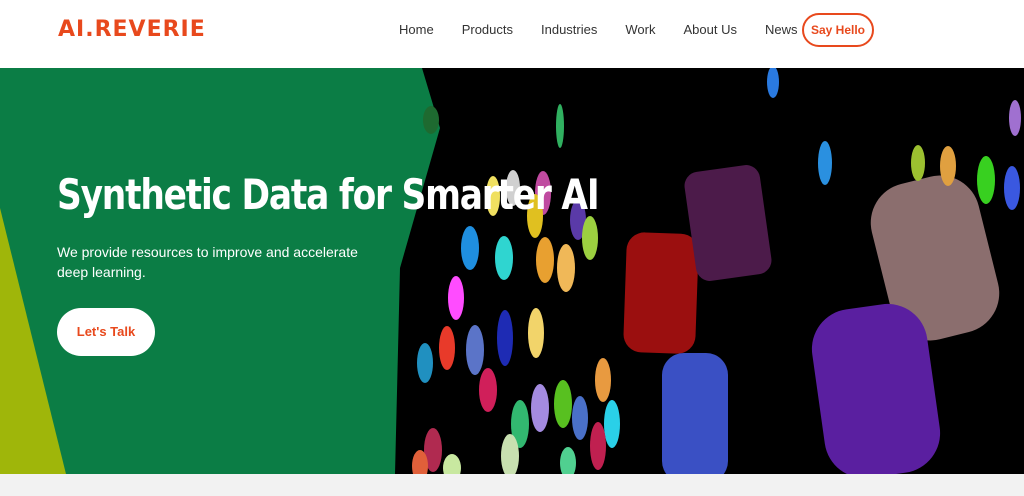 The width and height of the screenshot is (1024, 496). What do you see at coordinates (709, 30) in the screenshot?
I see `nav-about-us: About Us` at bounding box center [709, 30].